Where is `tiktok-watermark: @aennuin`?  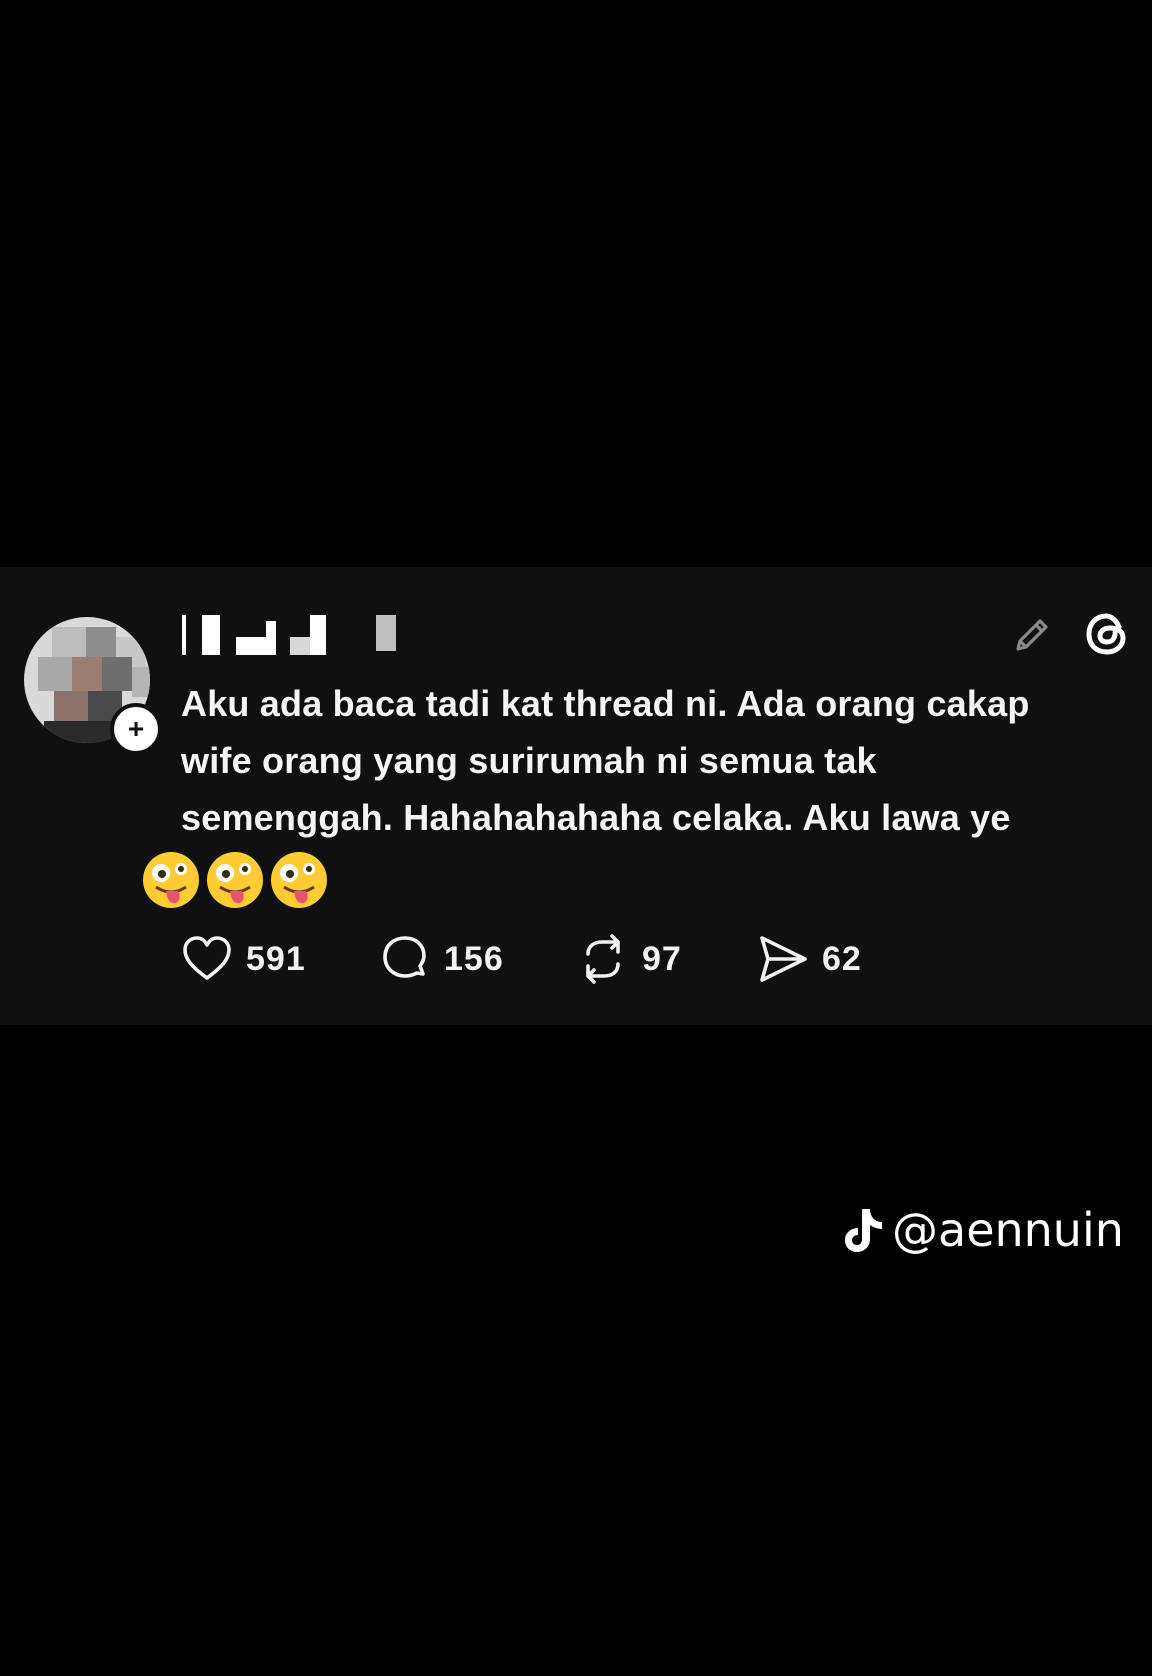
tiktok-watermark: @aennuin is located at coordinates (983, 1230).